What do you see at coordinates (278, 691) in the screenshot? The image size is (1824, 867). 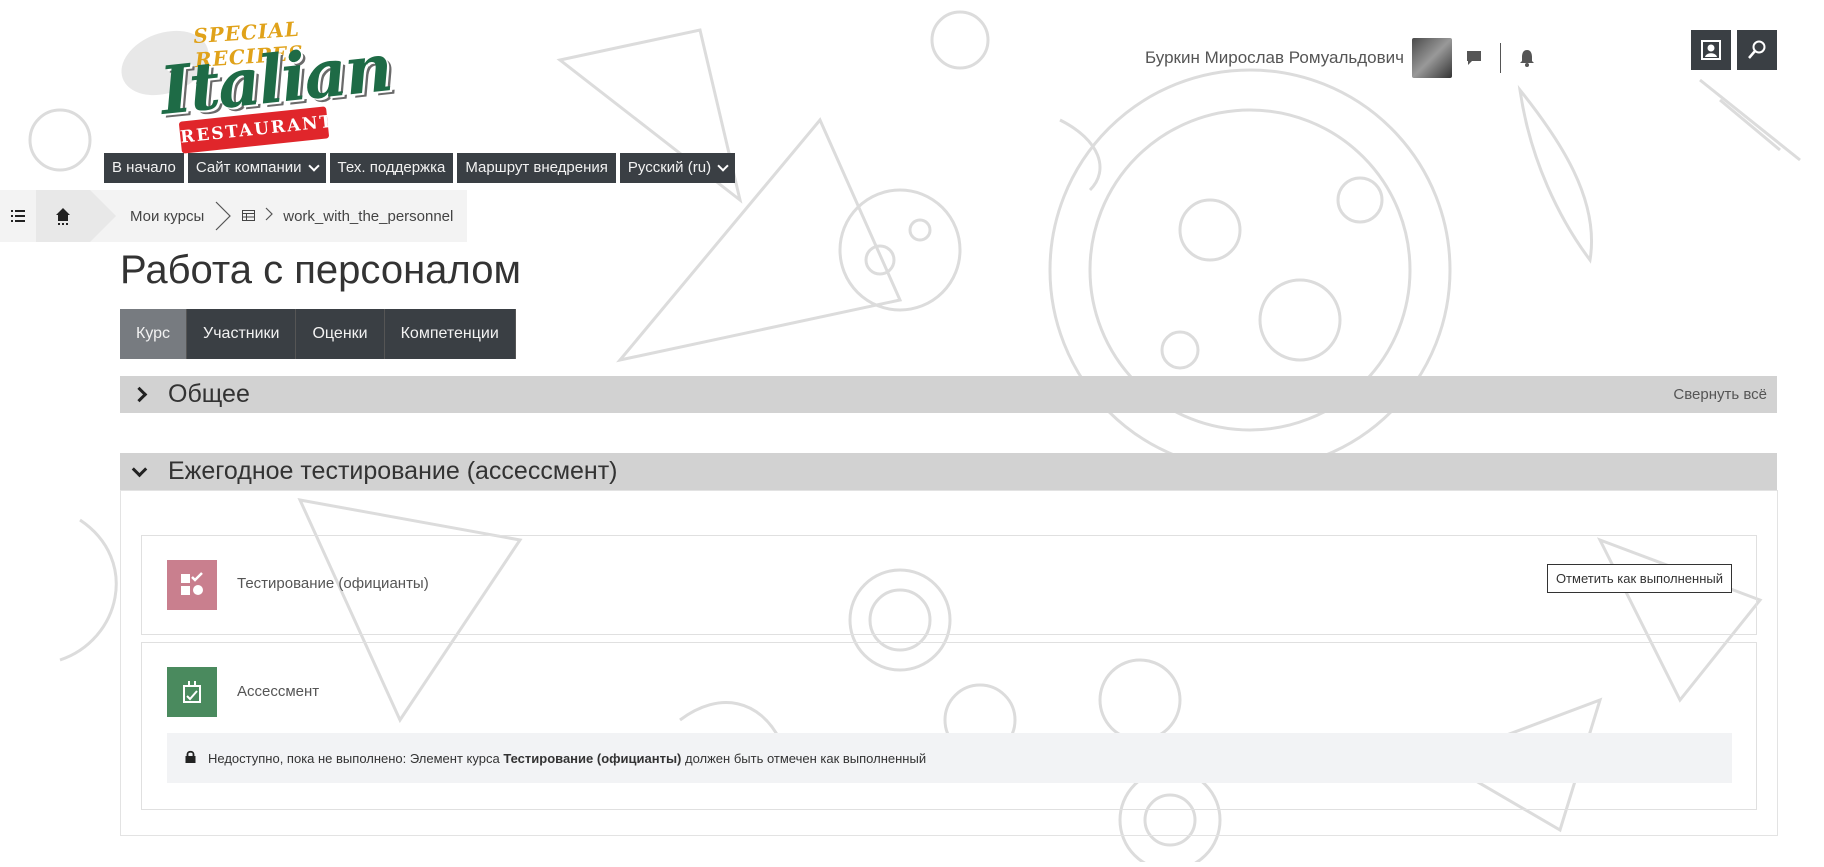 I see `activity-name: Ассессмент` at bounding box center [278, 691].